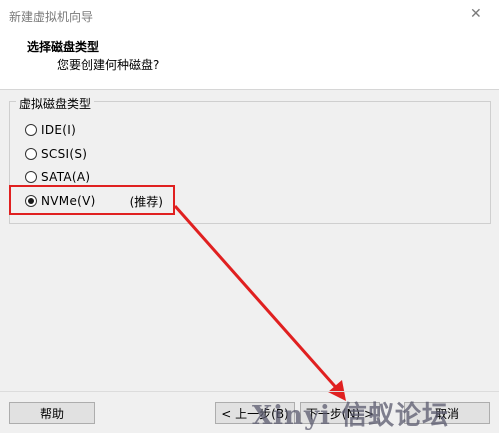 This screenshot has width=499, height=433. What do you see at coordinates (249, 391) in the screenshot?
I see `footer-separator` at bounding box center [249, 391].